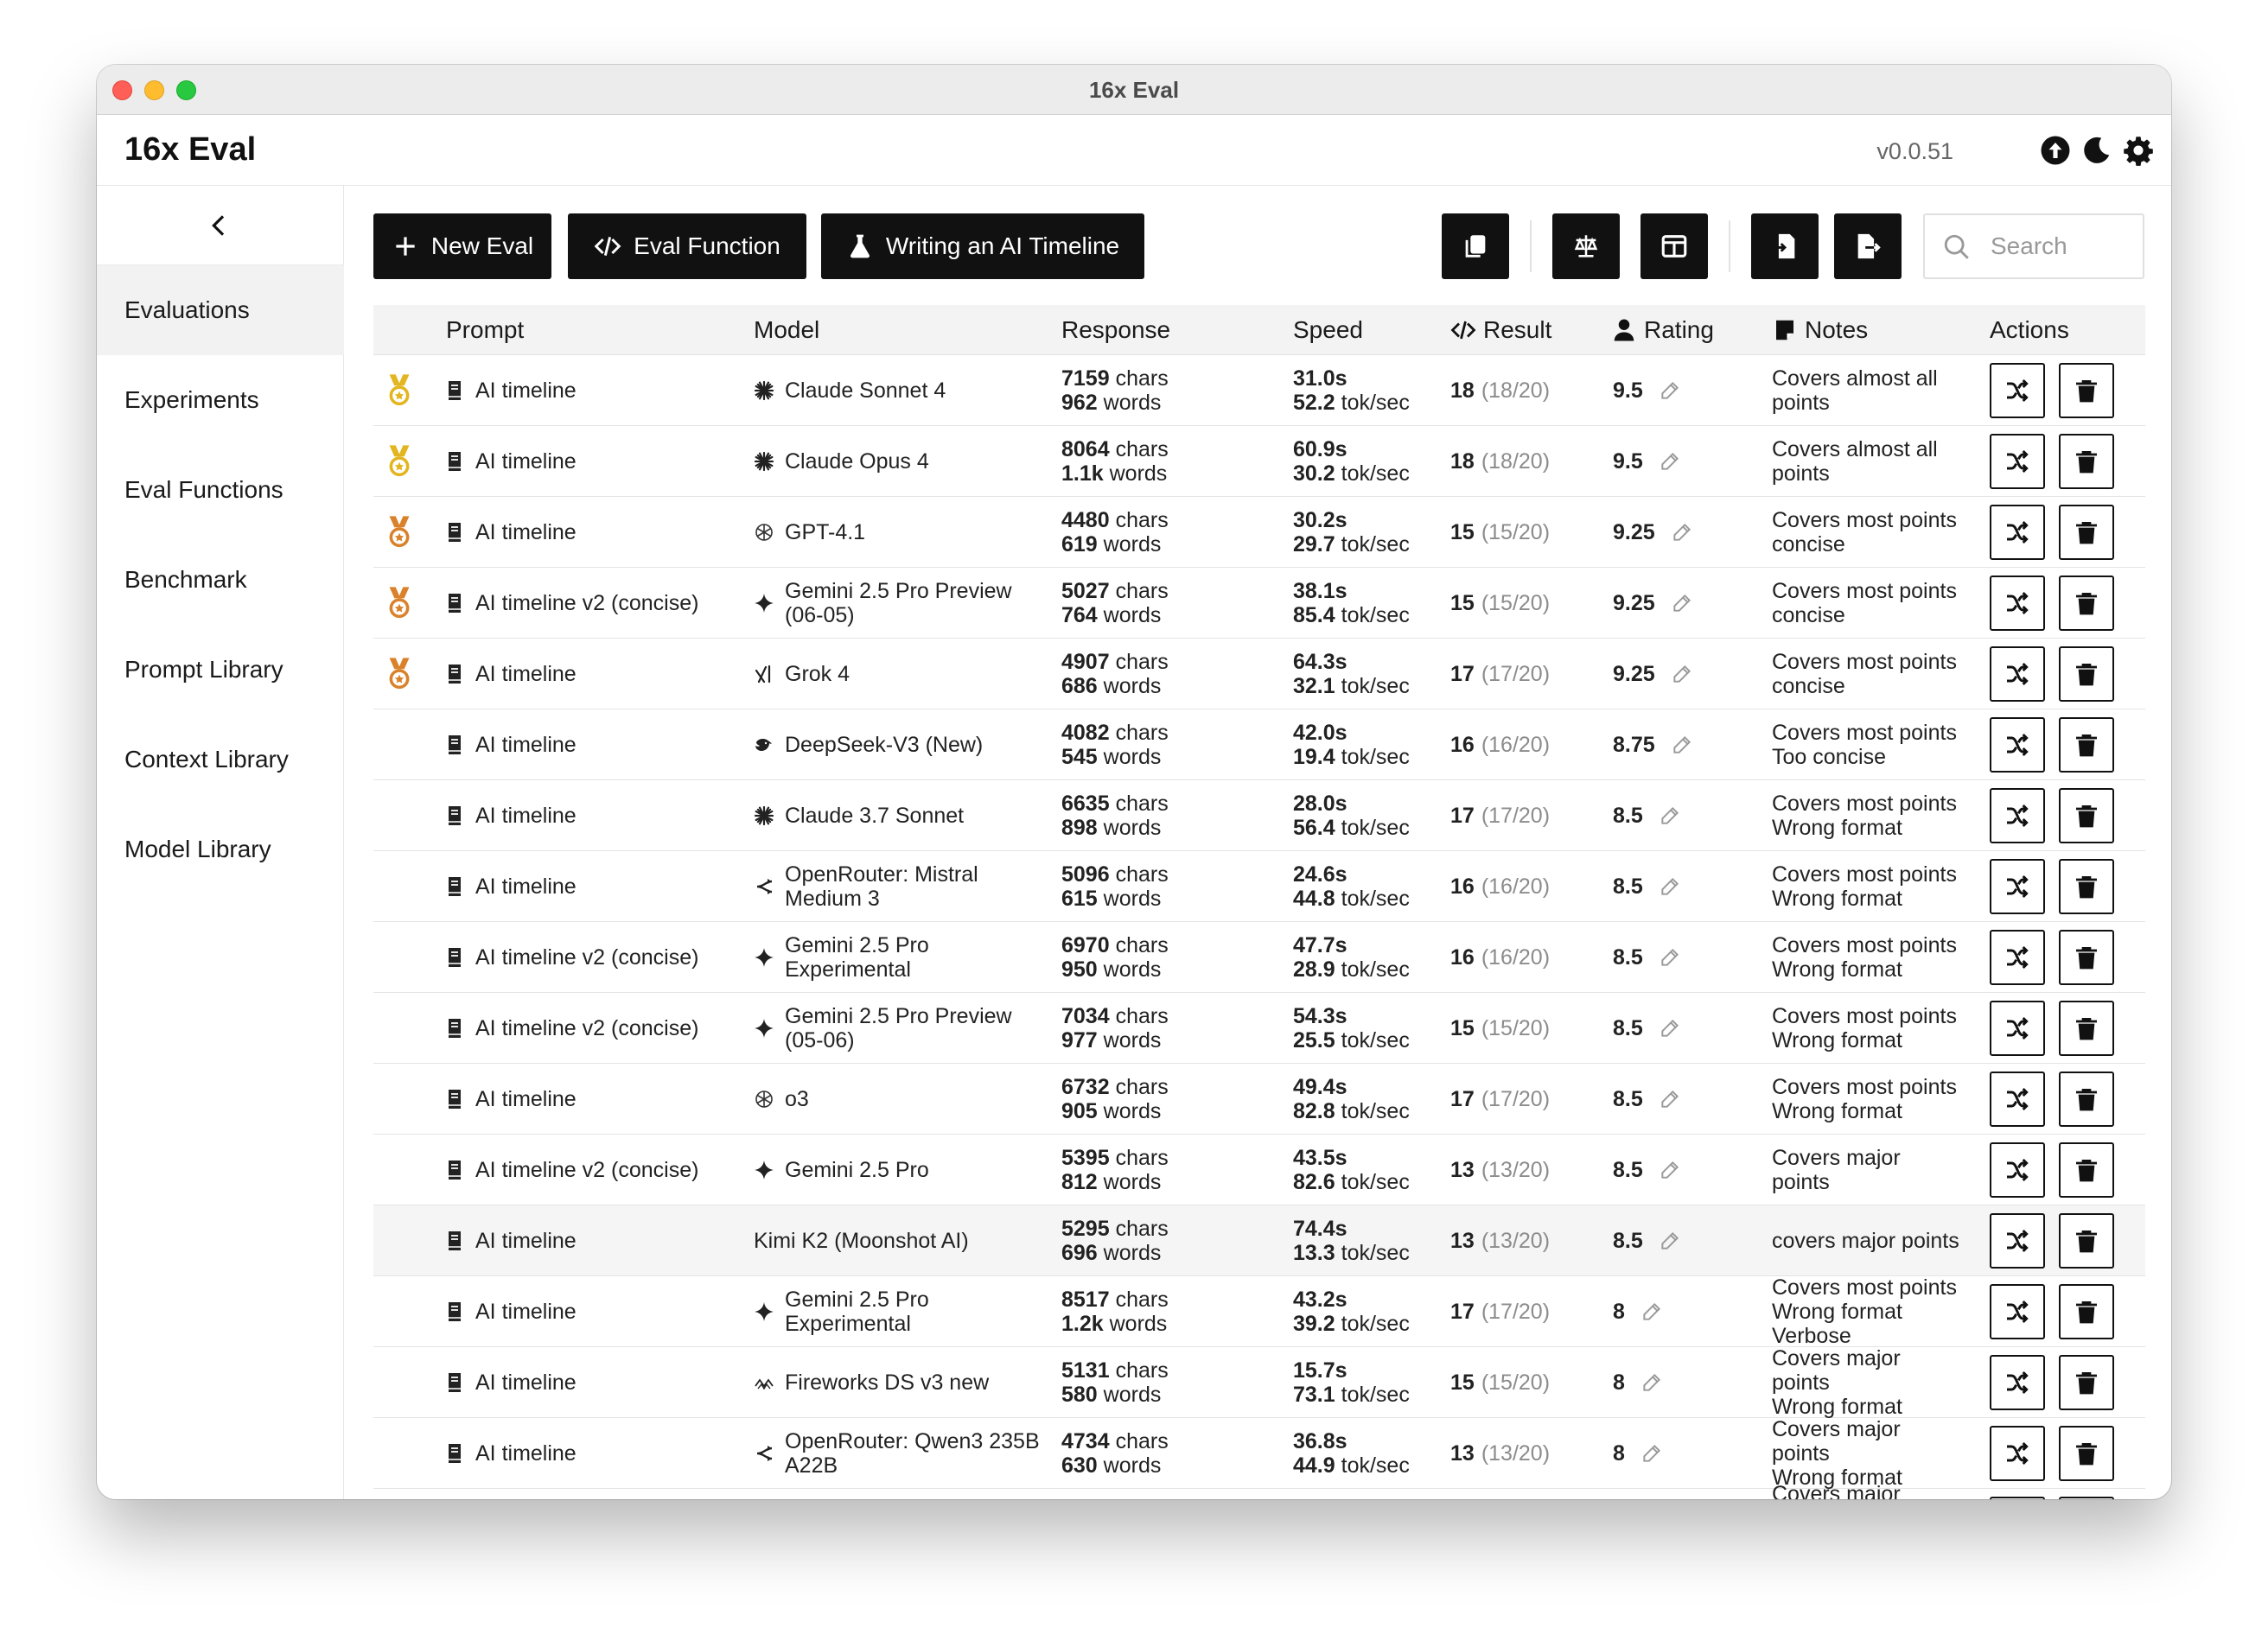 The width and height of the screenshot is (2268, 1628). I want to click on model-cell: Gemini 2.5 Pro Experimental, so click(901, 1311).